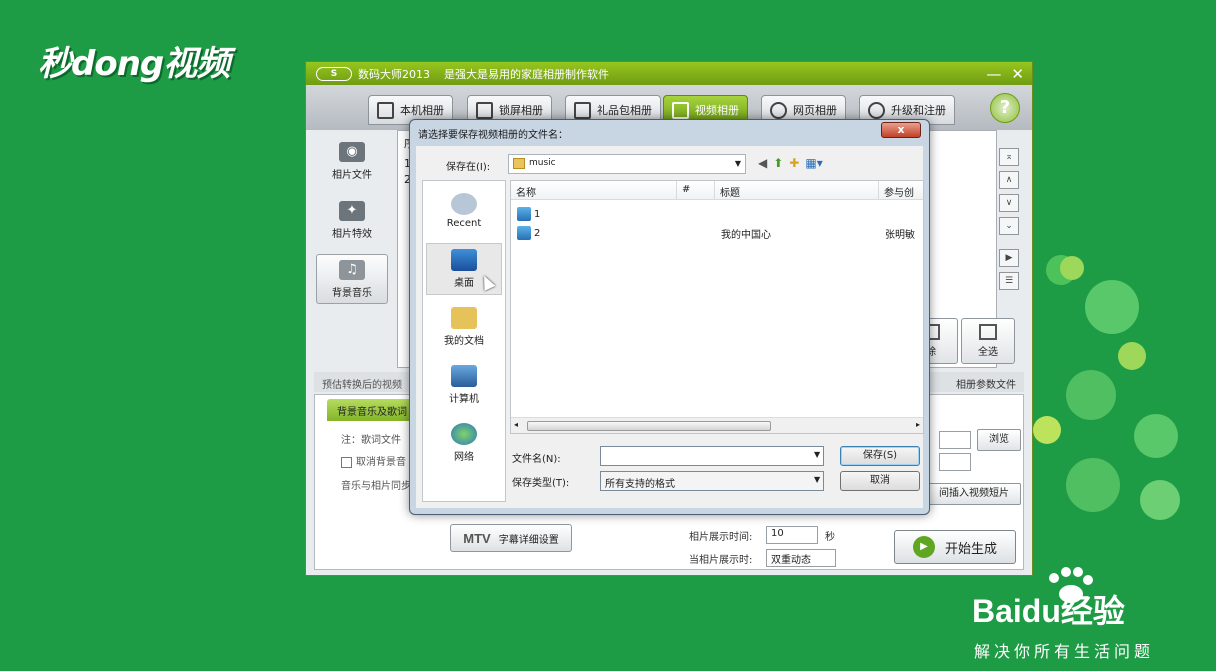 This screenshot has height=671, width=1216. Describe the element at coordinates (594, 190) in the screenshot. I see `column-name: 名称` at that location.